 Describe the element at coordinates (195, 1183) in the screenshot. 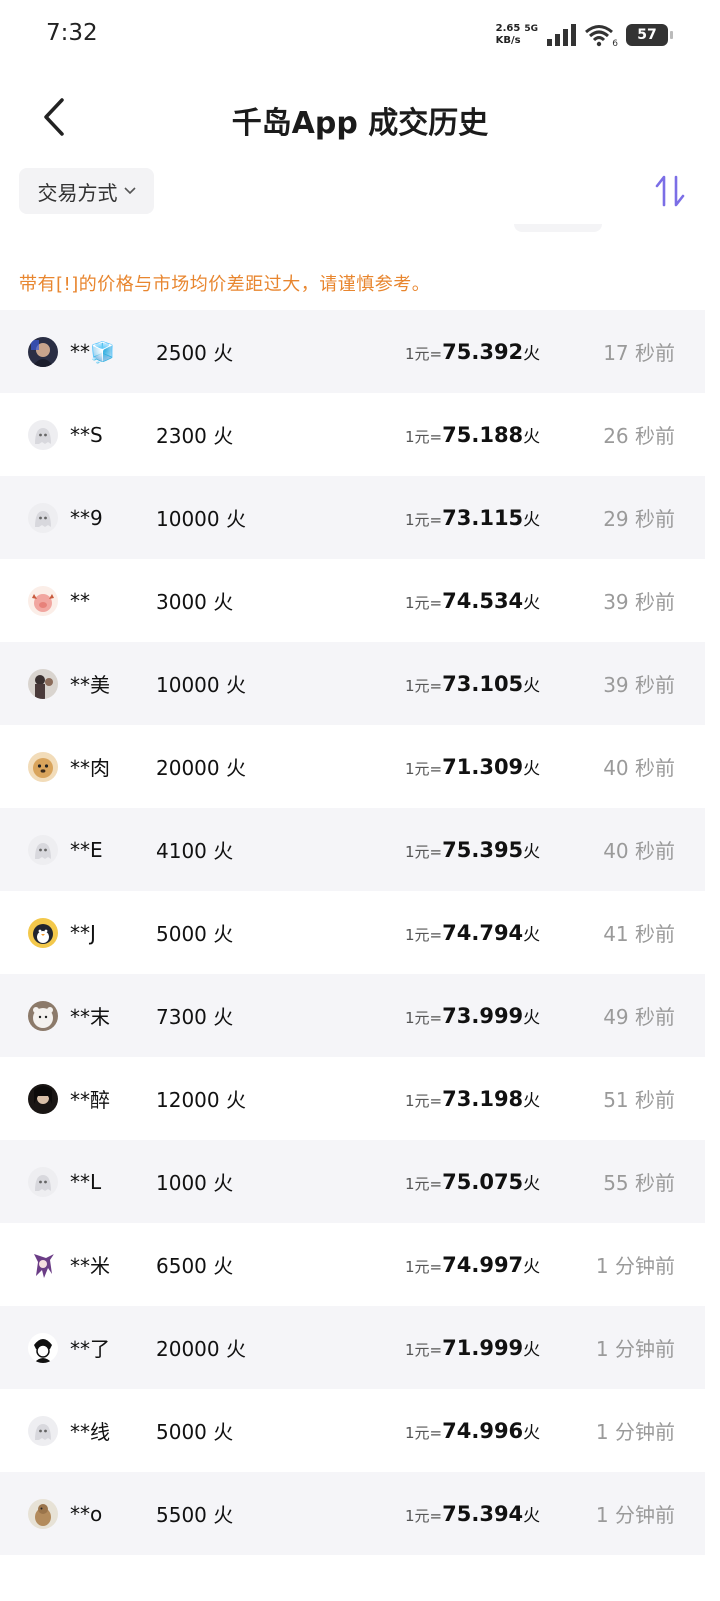

I see `trade-amount: 1000 火` at that location.